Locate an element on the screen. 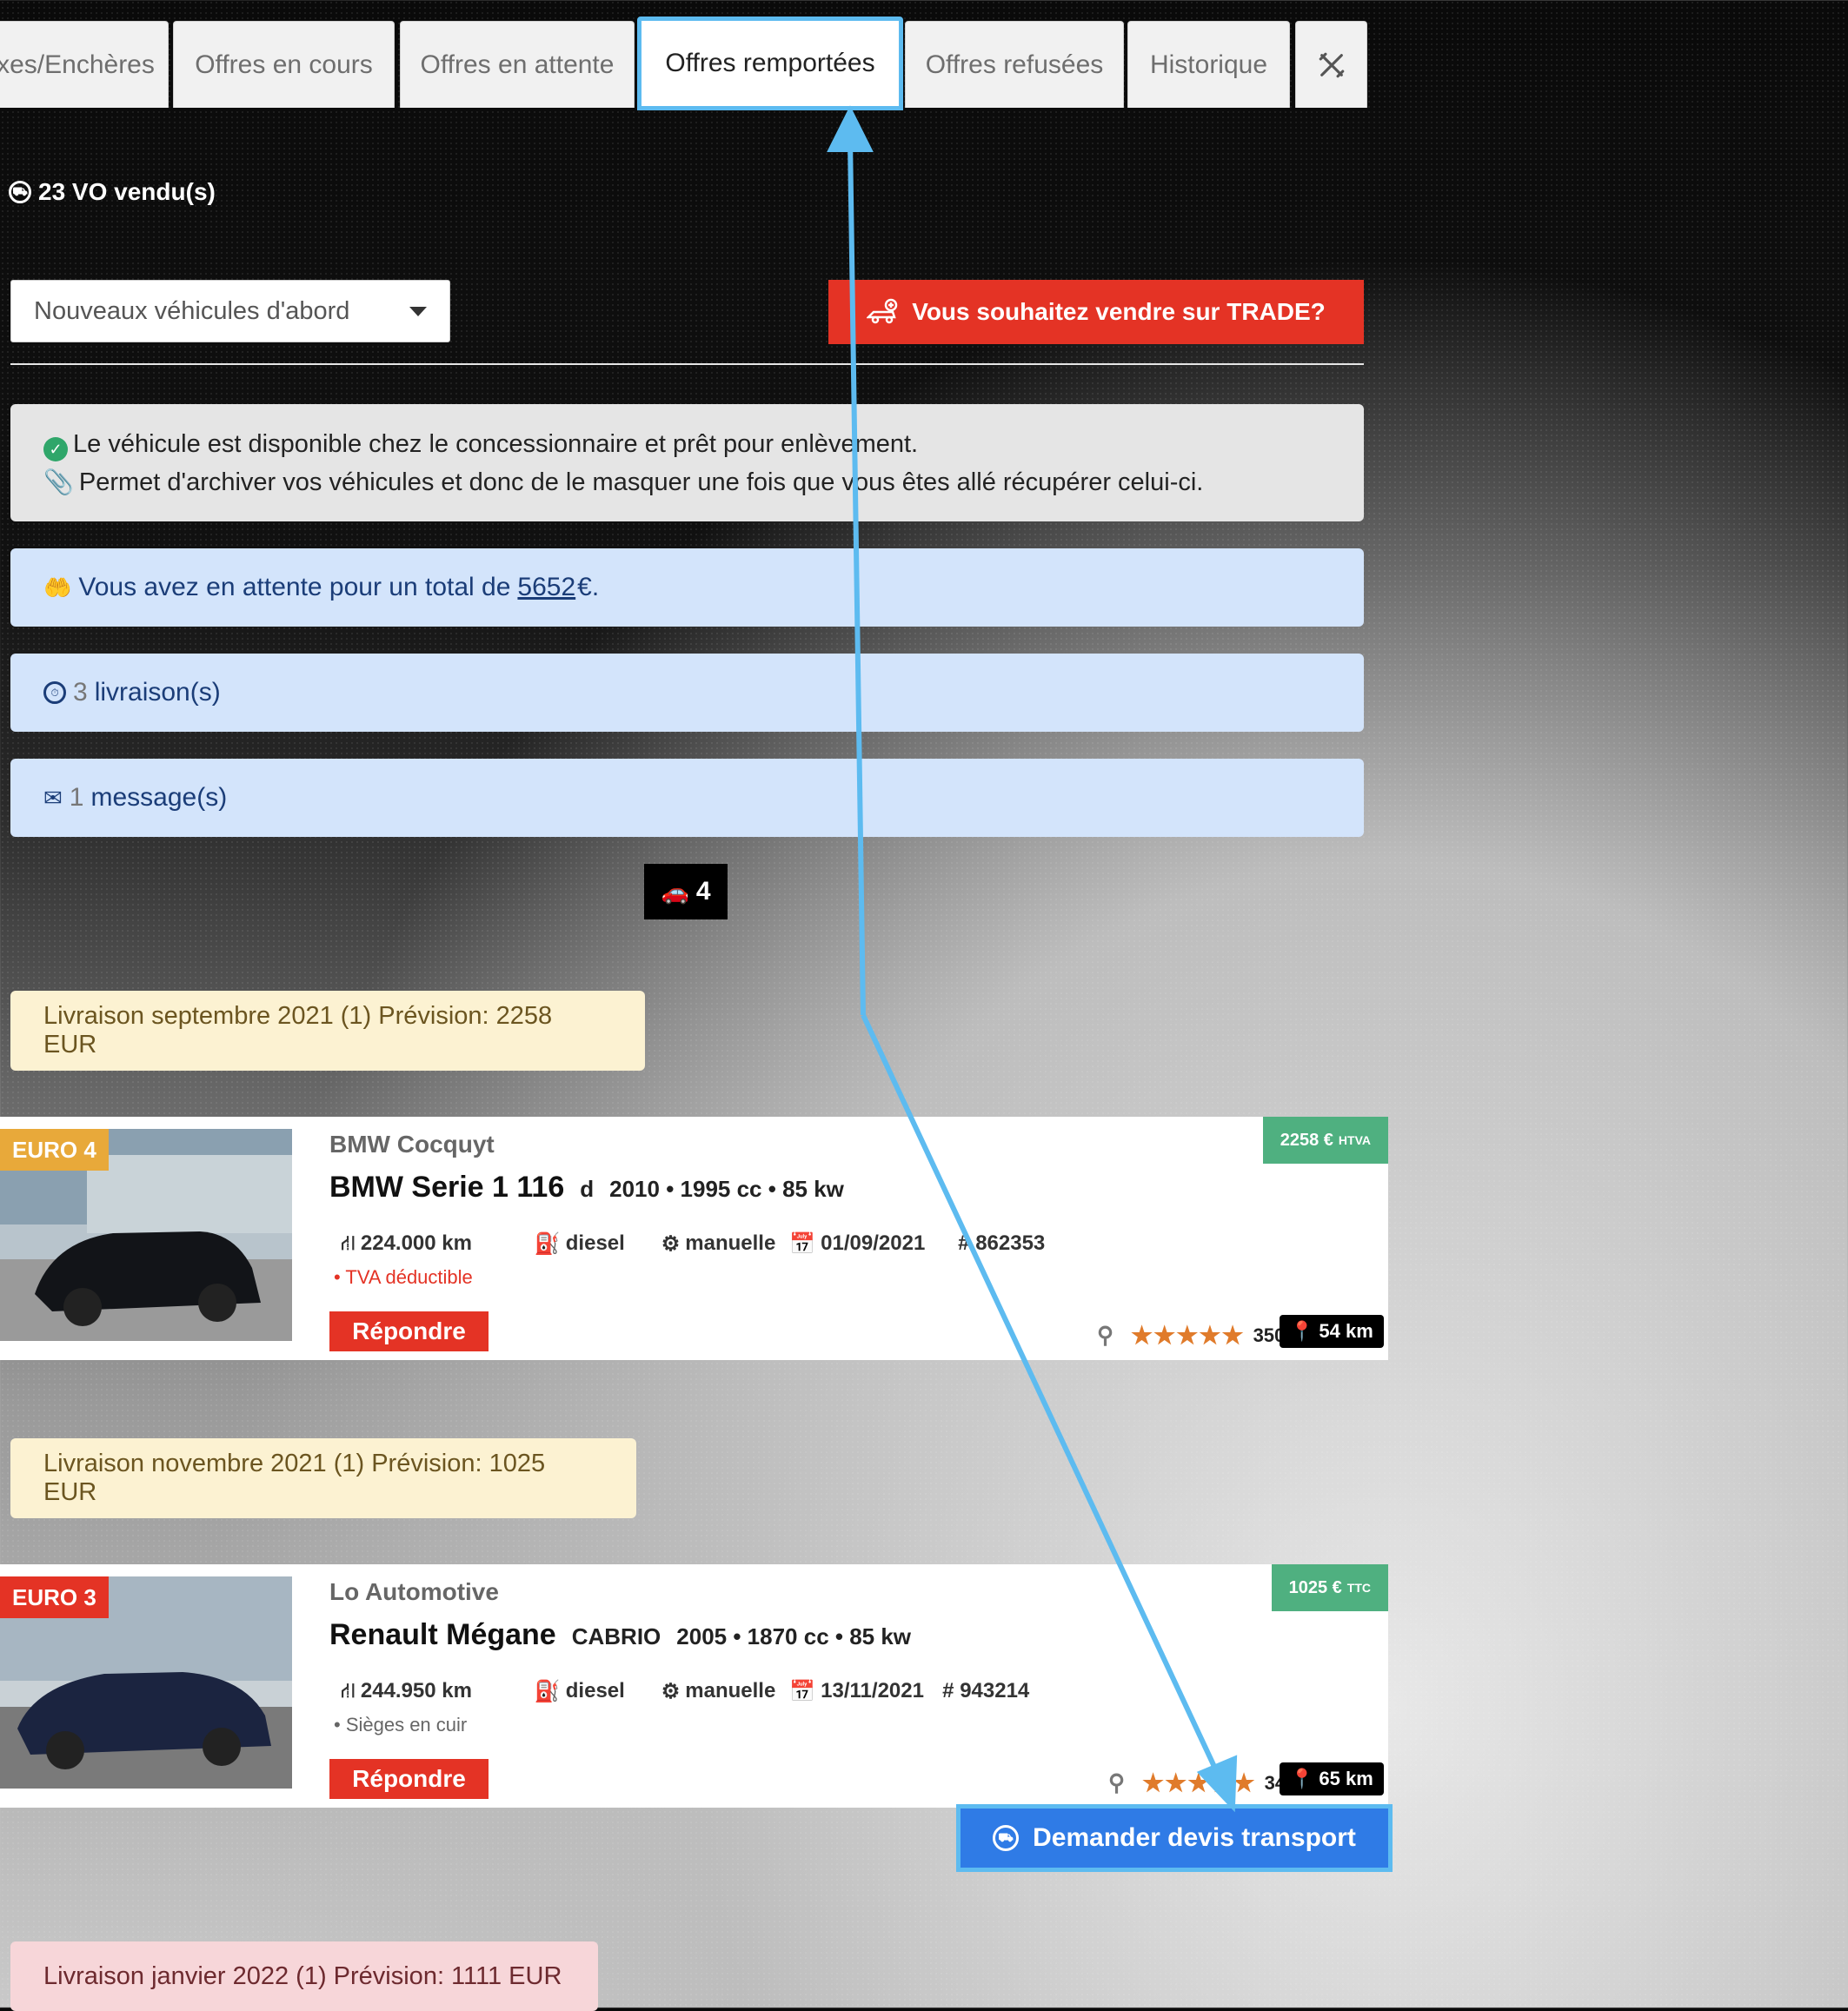  divider is located at coordinates (687, 364).